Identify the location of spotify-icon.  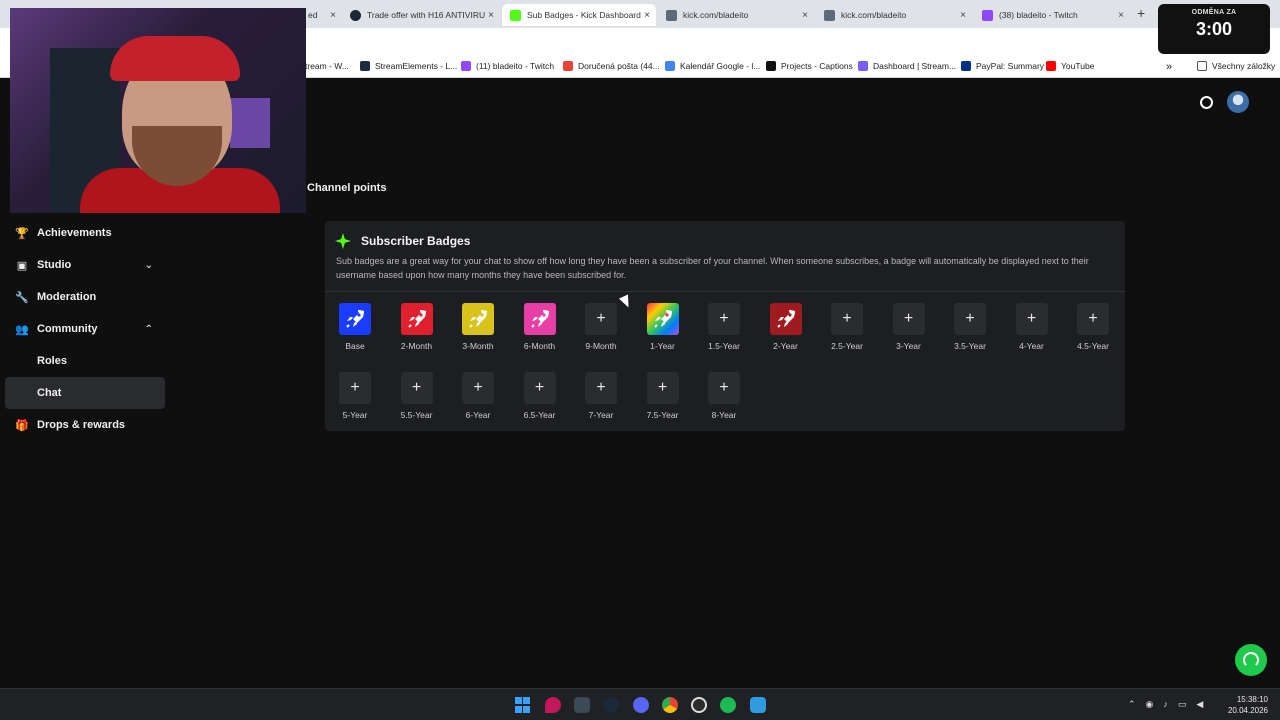
(728, 705).